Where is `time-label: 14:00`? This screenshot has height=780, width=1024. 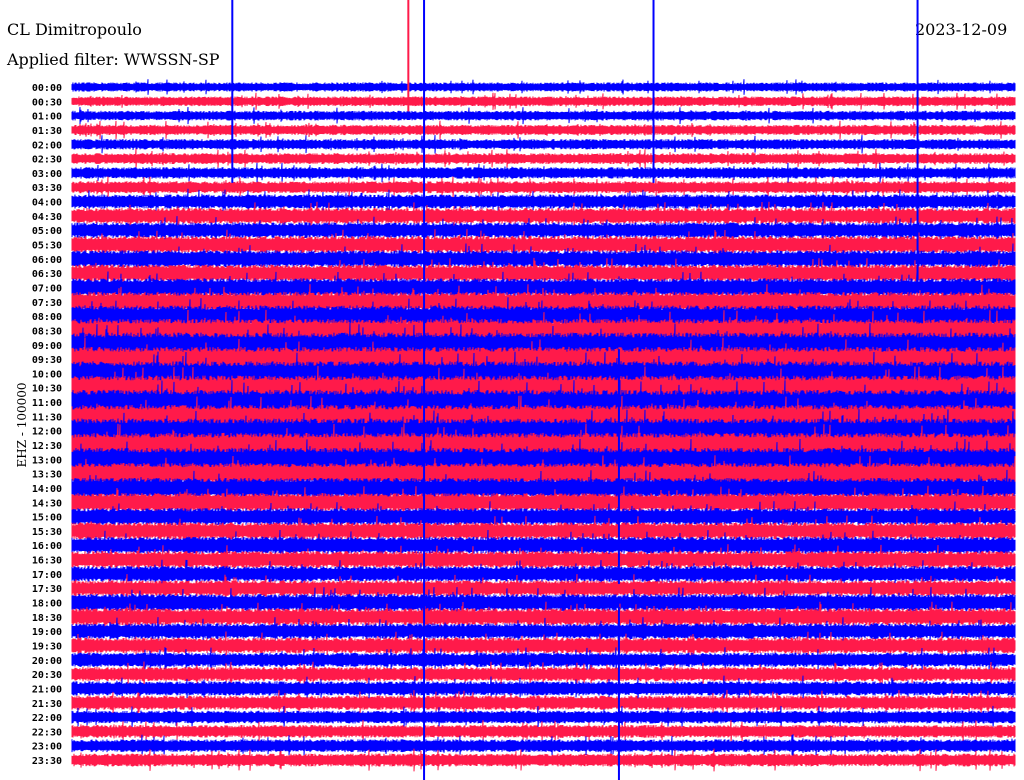
time-label: 14:00 is located at coordinates (47, 489).